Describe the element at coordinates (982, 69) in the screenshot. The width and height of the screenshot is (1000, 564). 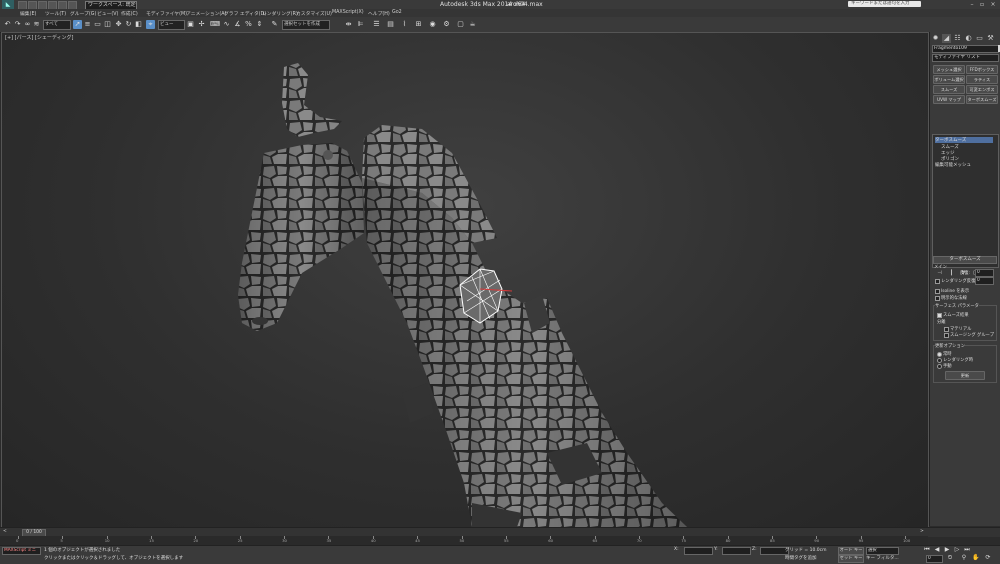
I see `mod-button: FFDボックス` at that location.